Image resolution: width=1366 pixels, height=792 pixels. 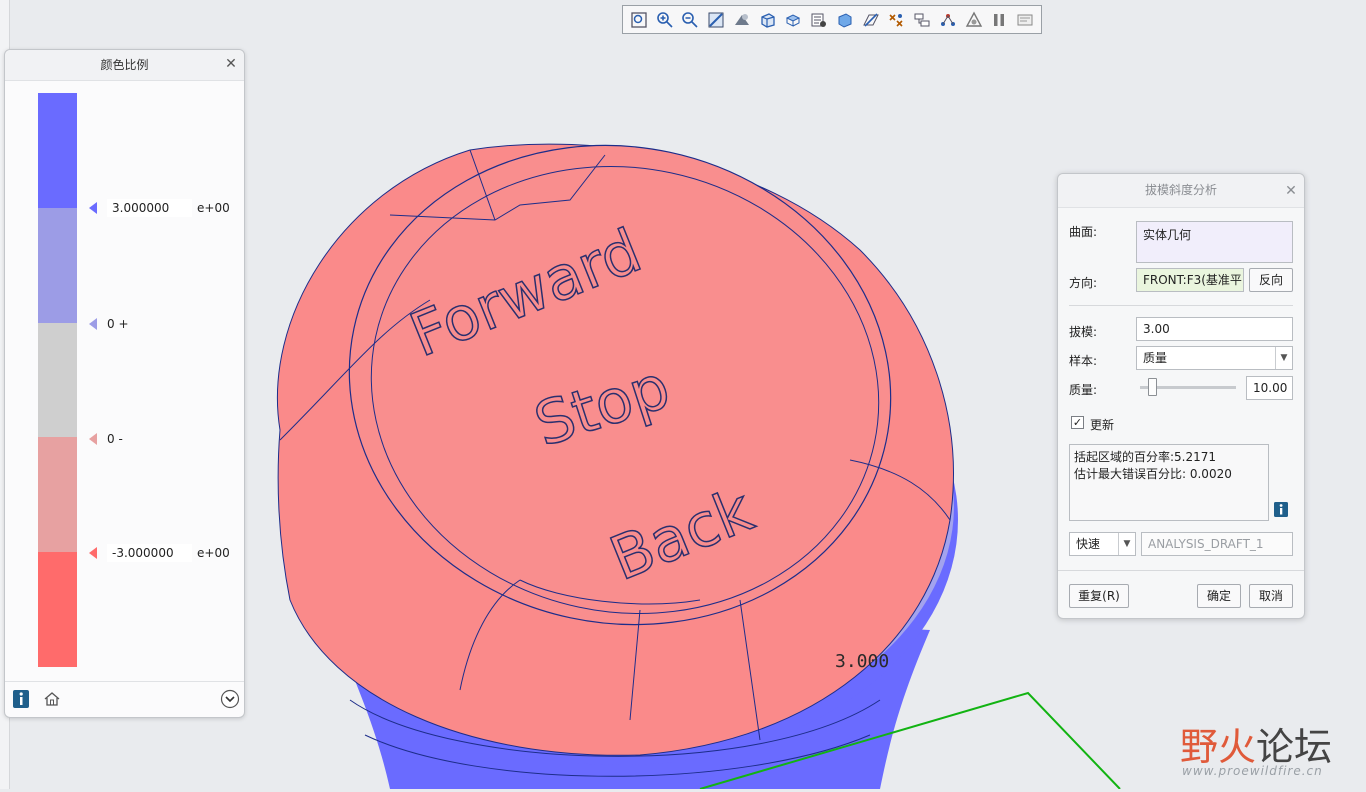 What do you see at coordinates (862, 661) in the screenshot?
I see `dimension-text: 3.000` at bounding box center [862, 661].